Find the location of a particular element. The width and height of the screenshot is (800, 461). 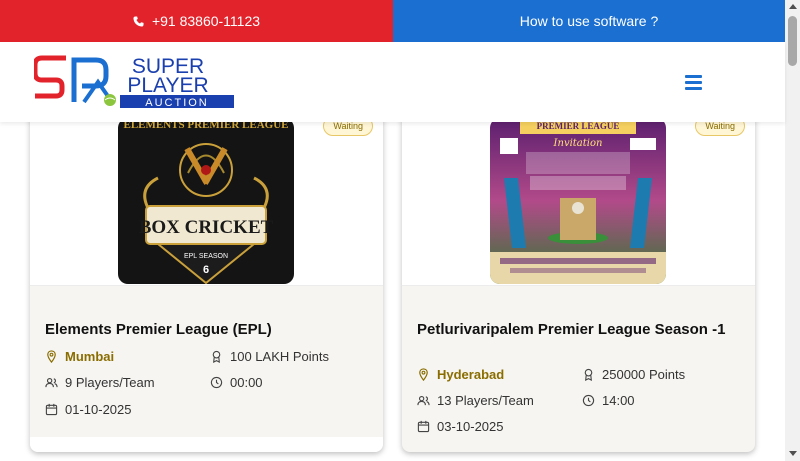

poster-heading: PREMIER LEAGUE is located at coordinates (578, 126).